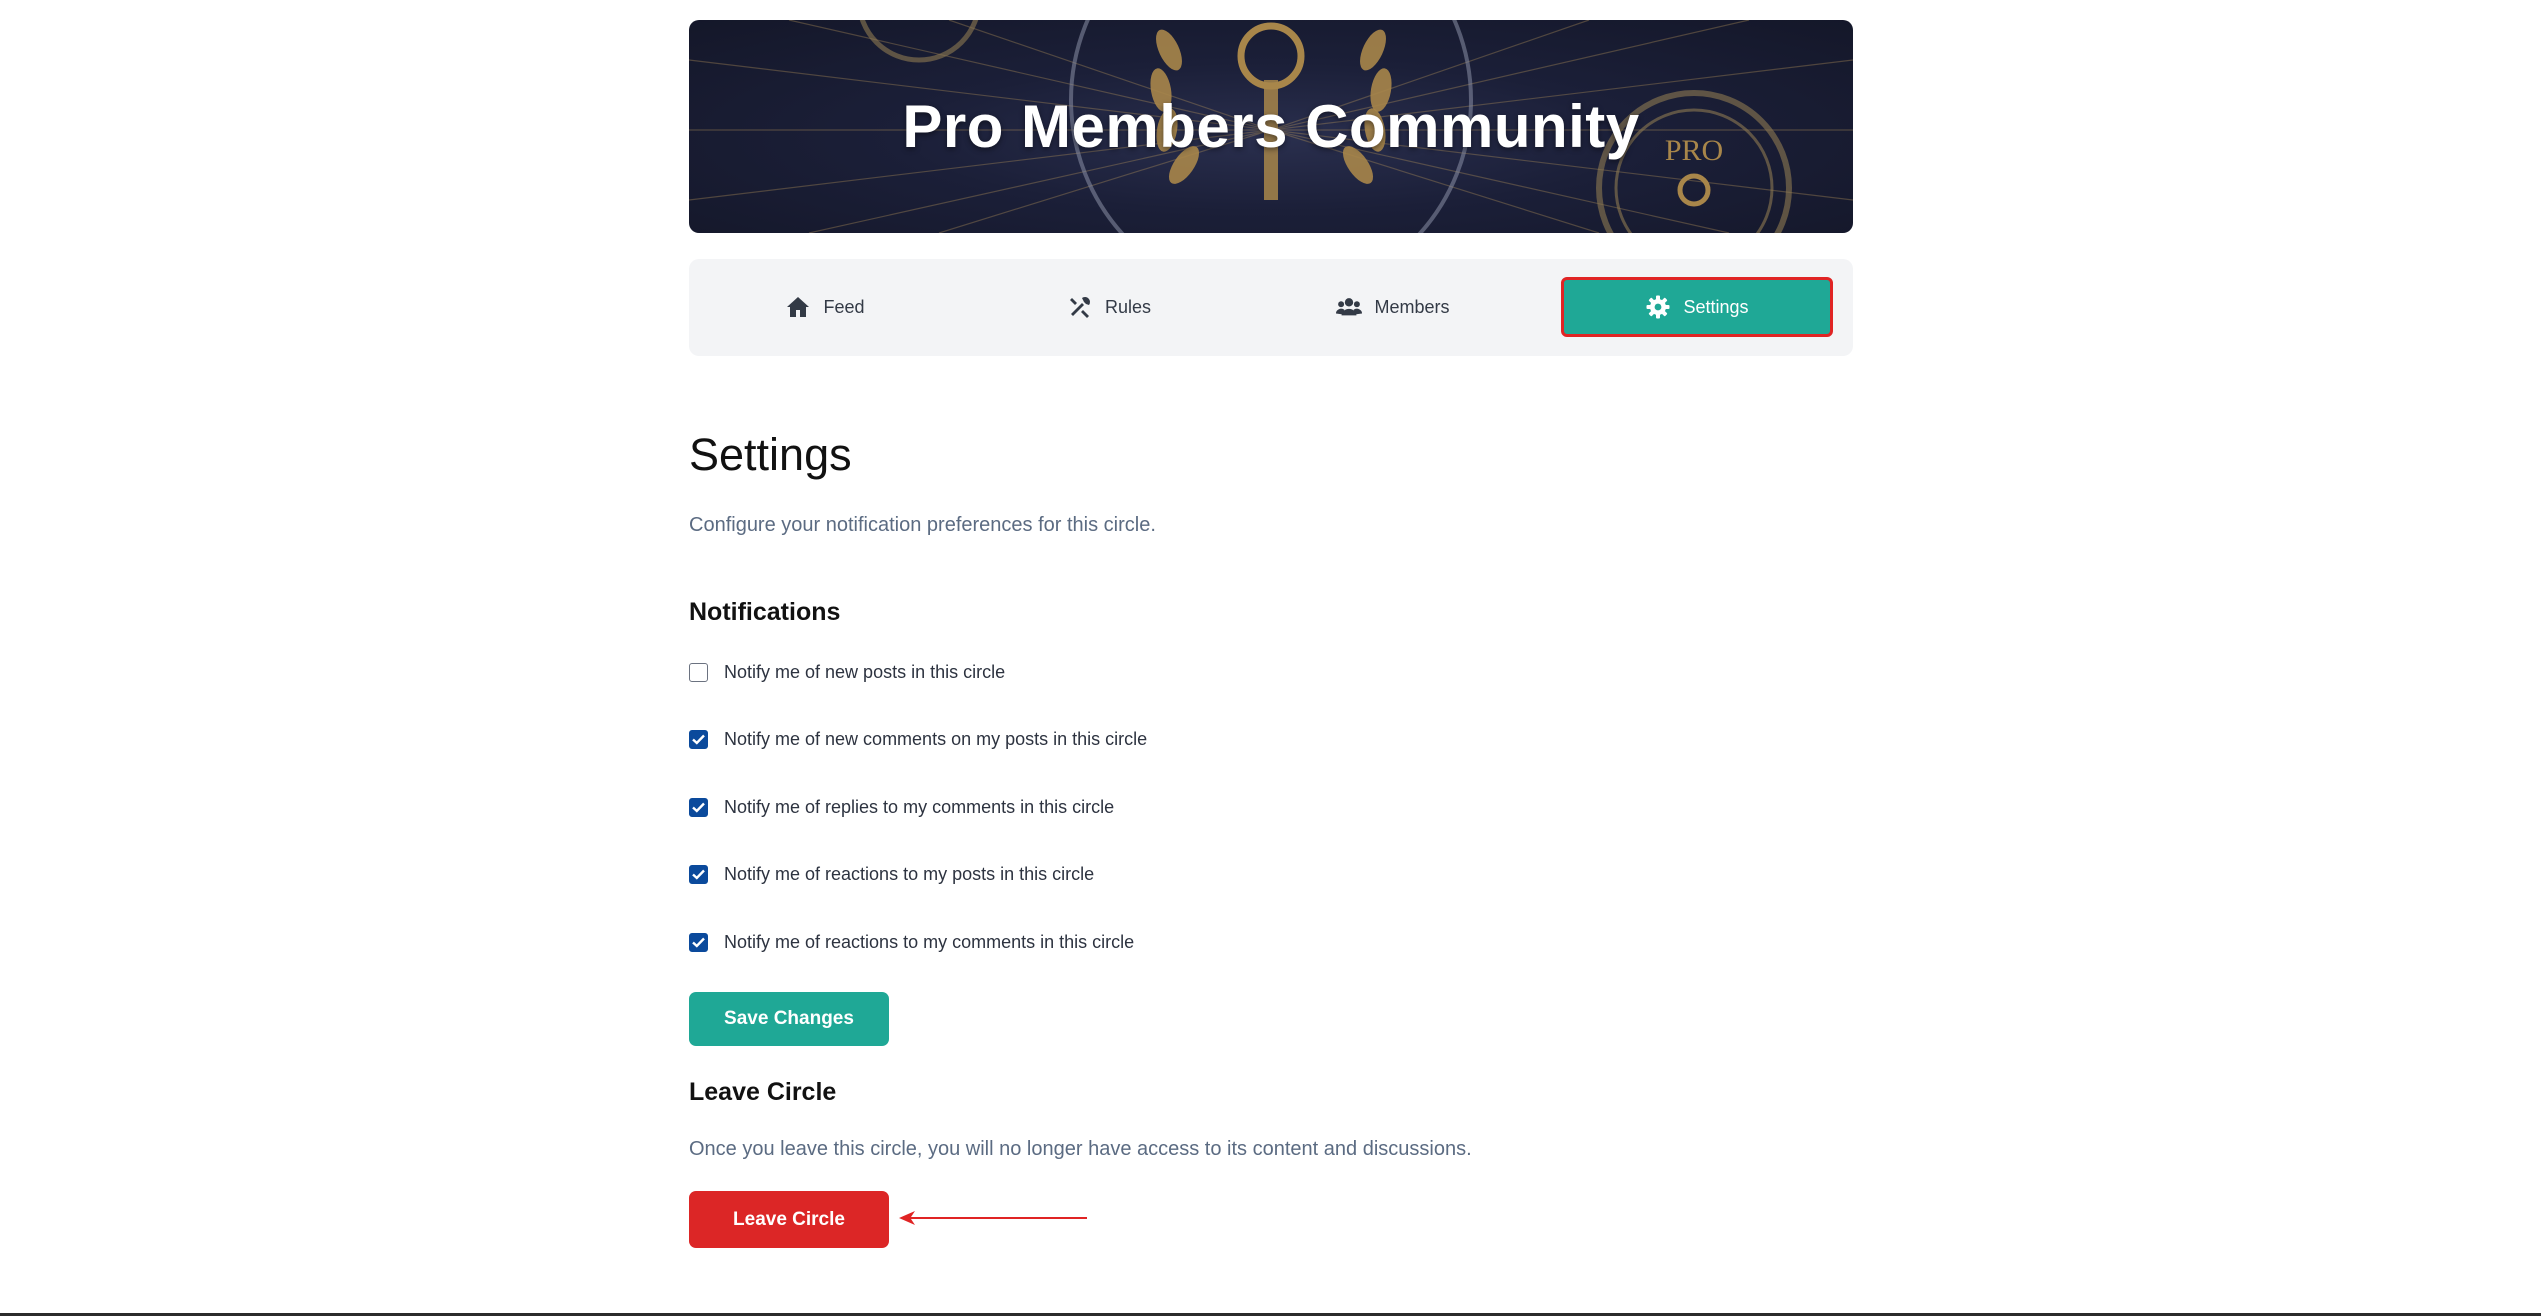 The width and height of the screenshot is (2541, 1316). I want to click on leave-circle-button: Leave Circle, so click(789, 1219).